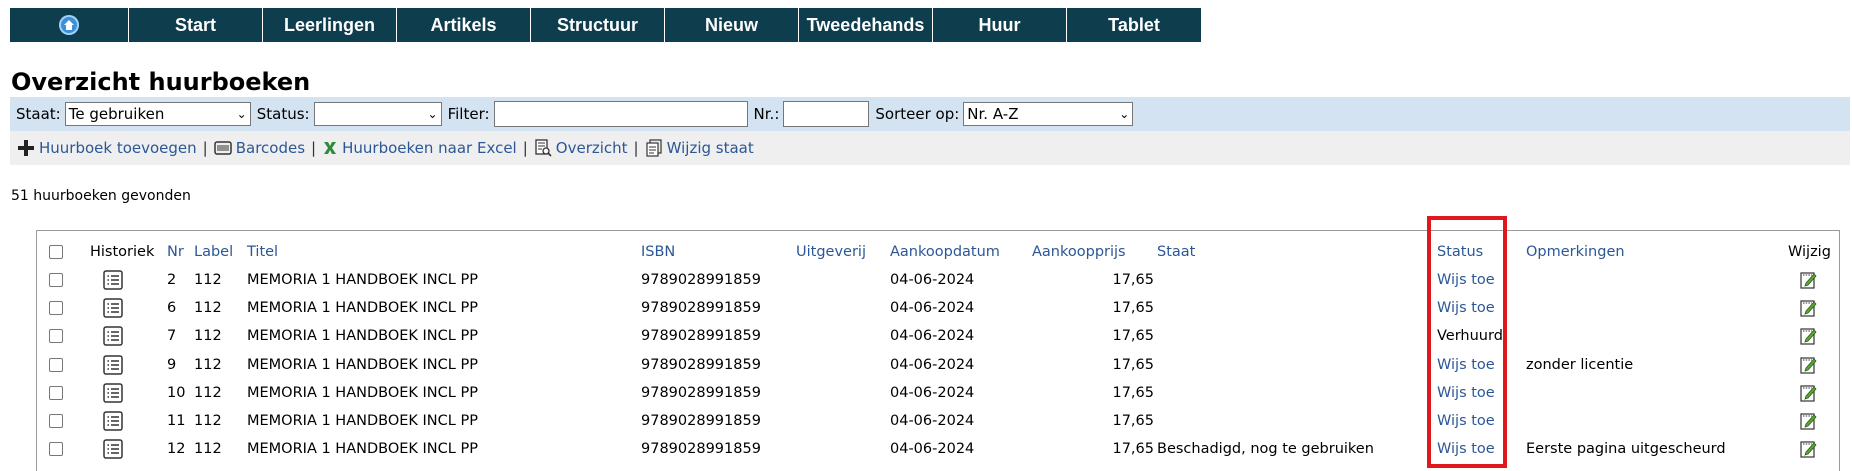  What do you see at coordinates (222, 148) in the screenshot?
I see `barcode-icon` at bounding box center [222, 148].